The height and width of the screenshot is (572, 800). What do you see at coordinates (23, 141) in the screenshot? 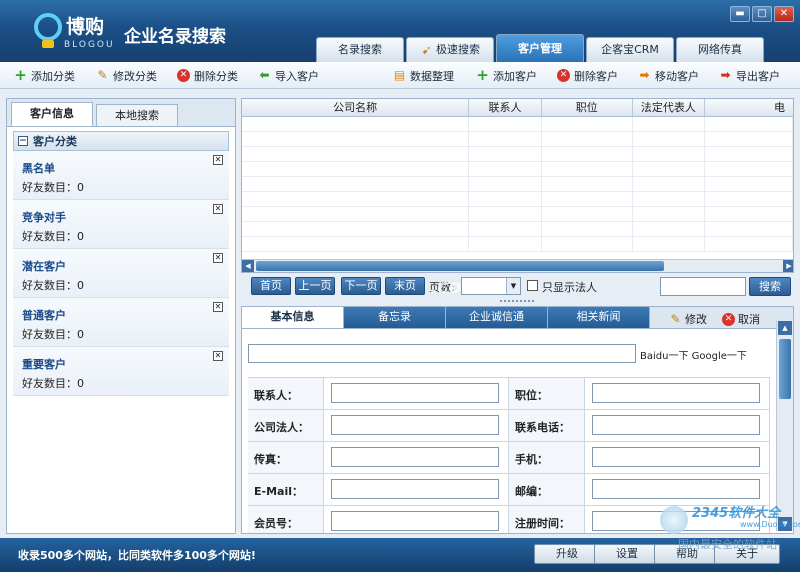
I see `collapse-icon: −` at bounding box center [23, 141].